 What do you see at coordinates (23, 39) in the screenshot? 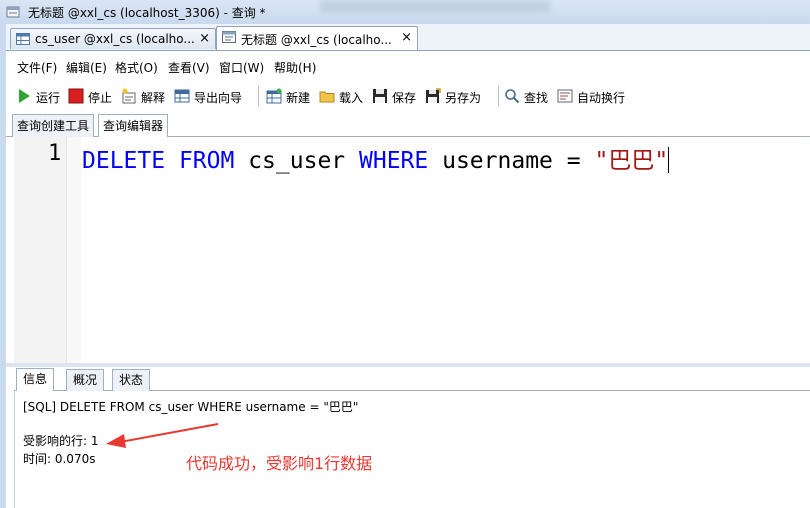
I see `table-icon` at bounding box center [23, 39].